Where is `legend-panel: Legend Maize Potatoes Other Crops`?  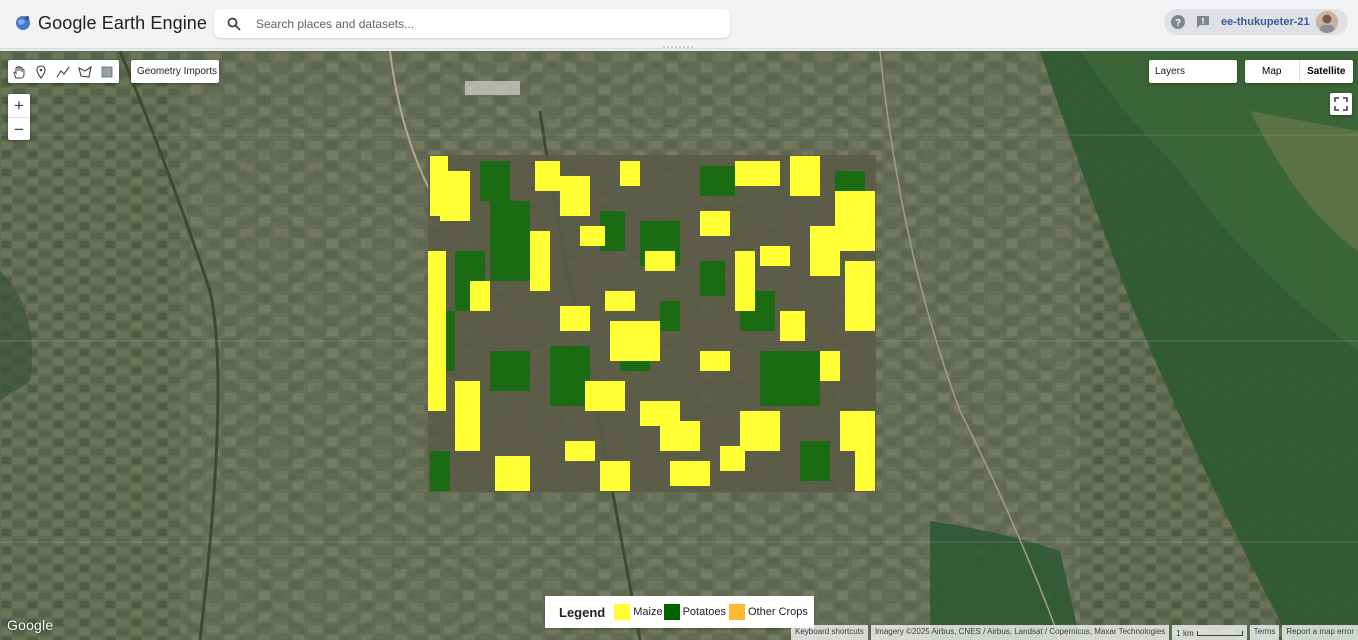 legend-panel: Legend Maize Potatoes Other Crops is located at coordinates (679, 612).